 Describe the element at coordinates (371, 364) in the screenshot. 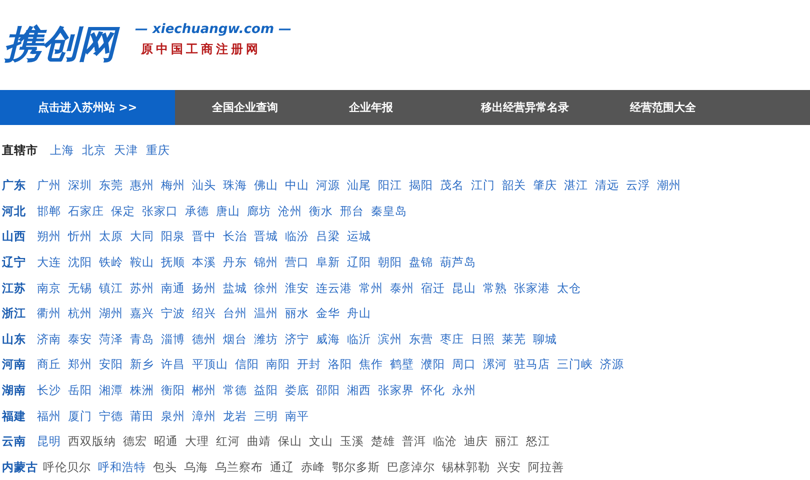

I see `city-link: 焦作` at that location.